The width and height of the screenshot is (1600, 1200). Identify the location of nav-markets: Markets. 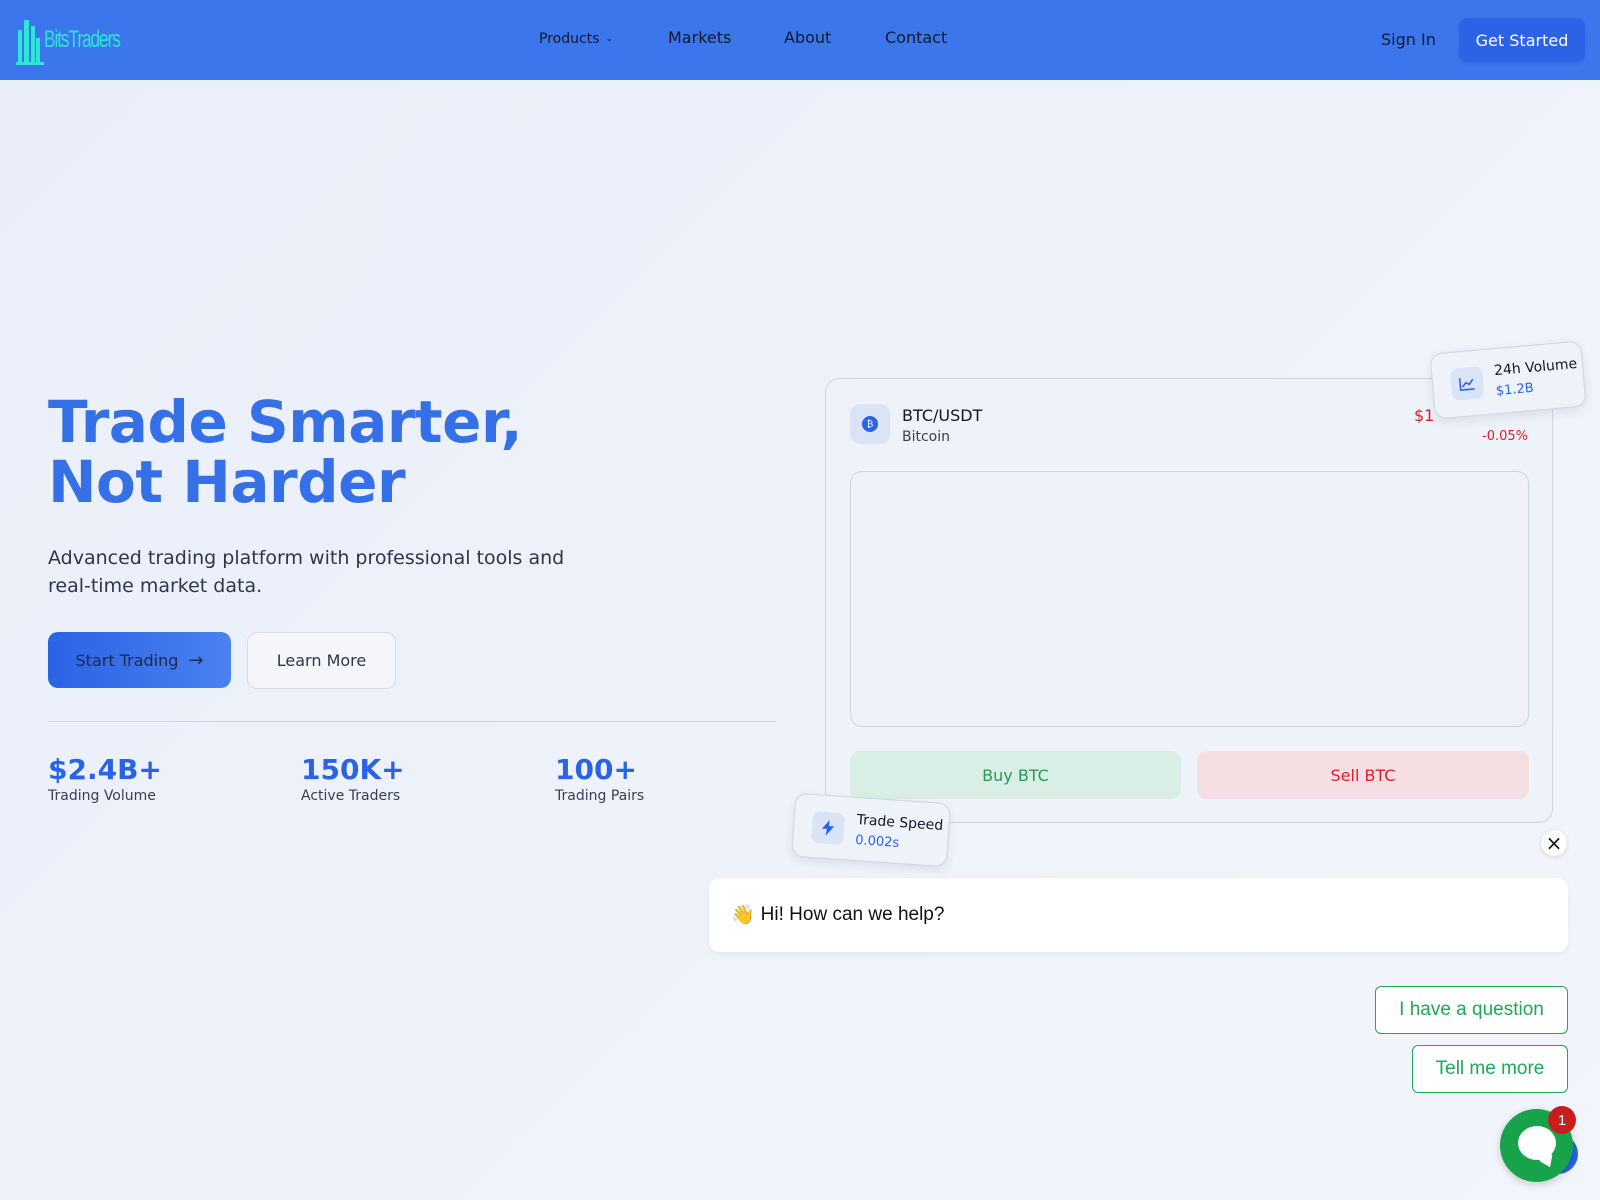
(699, 37).